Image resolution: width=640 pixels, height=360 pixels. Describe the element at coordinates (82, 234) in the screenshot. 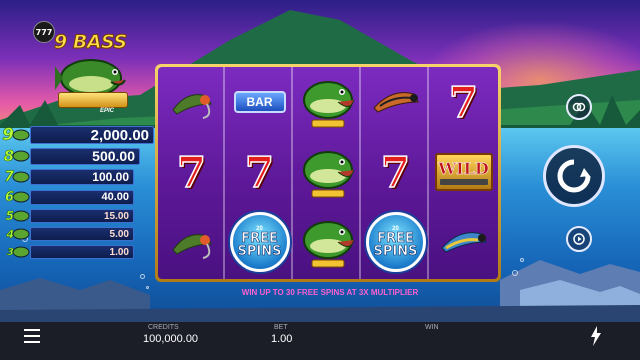

I see `pay-amount: 5.00` at that location.